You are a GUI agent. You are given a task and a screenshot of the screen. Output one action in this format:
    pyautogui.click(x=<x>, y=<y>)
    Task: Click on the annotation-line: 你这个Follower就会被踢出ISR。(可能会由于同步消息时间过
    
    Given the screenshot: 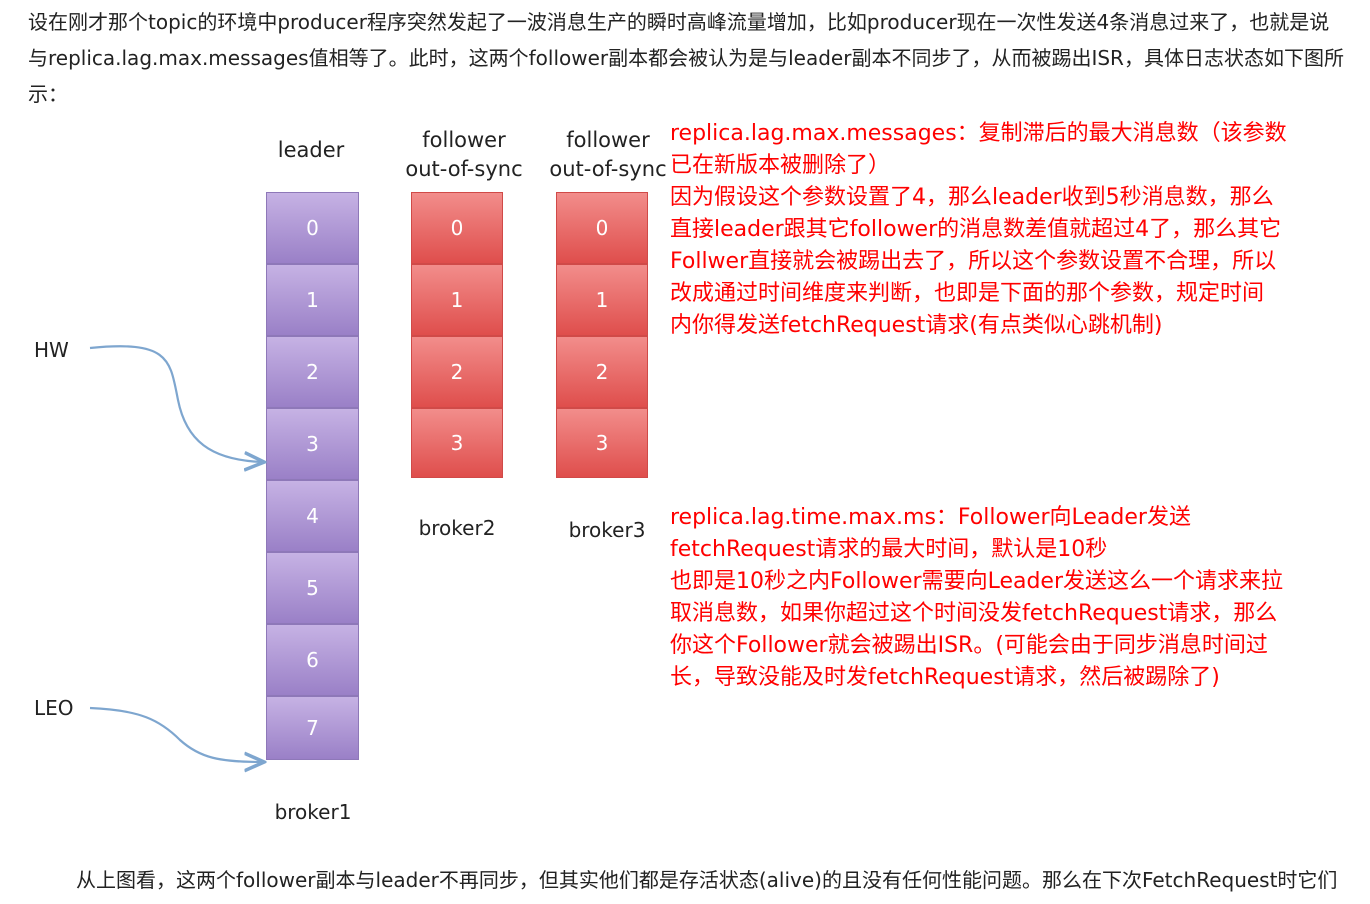 What is the action you would take?
    pyautogui.click(x=969, y=645)
    